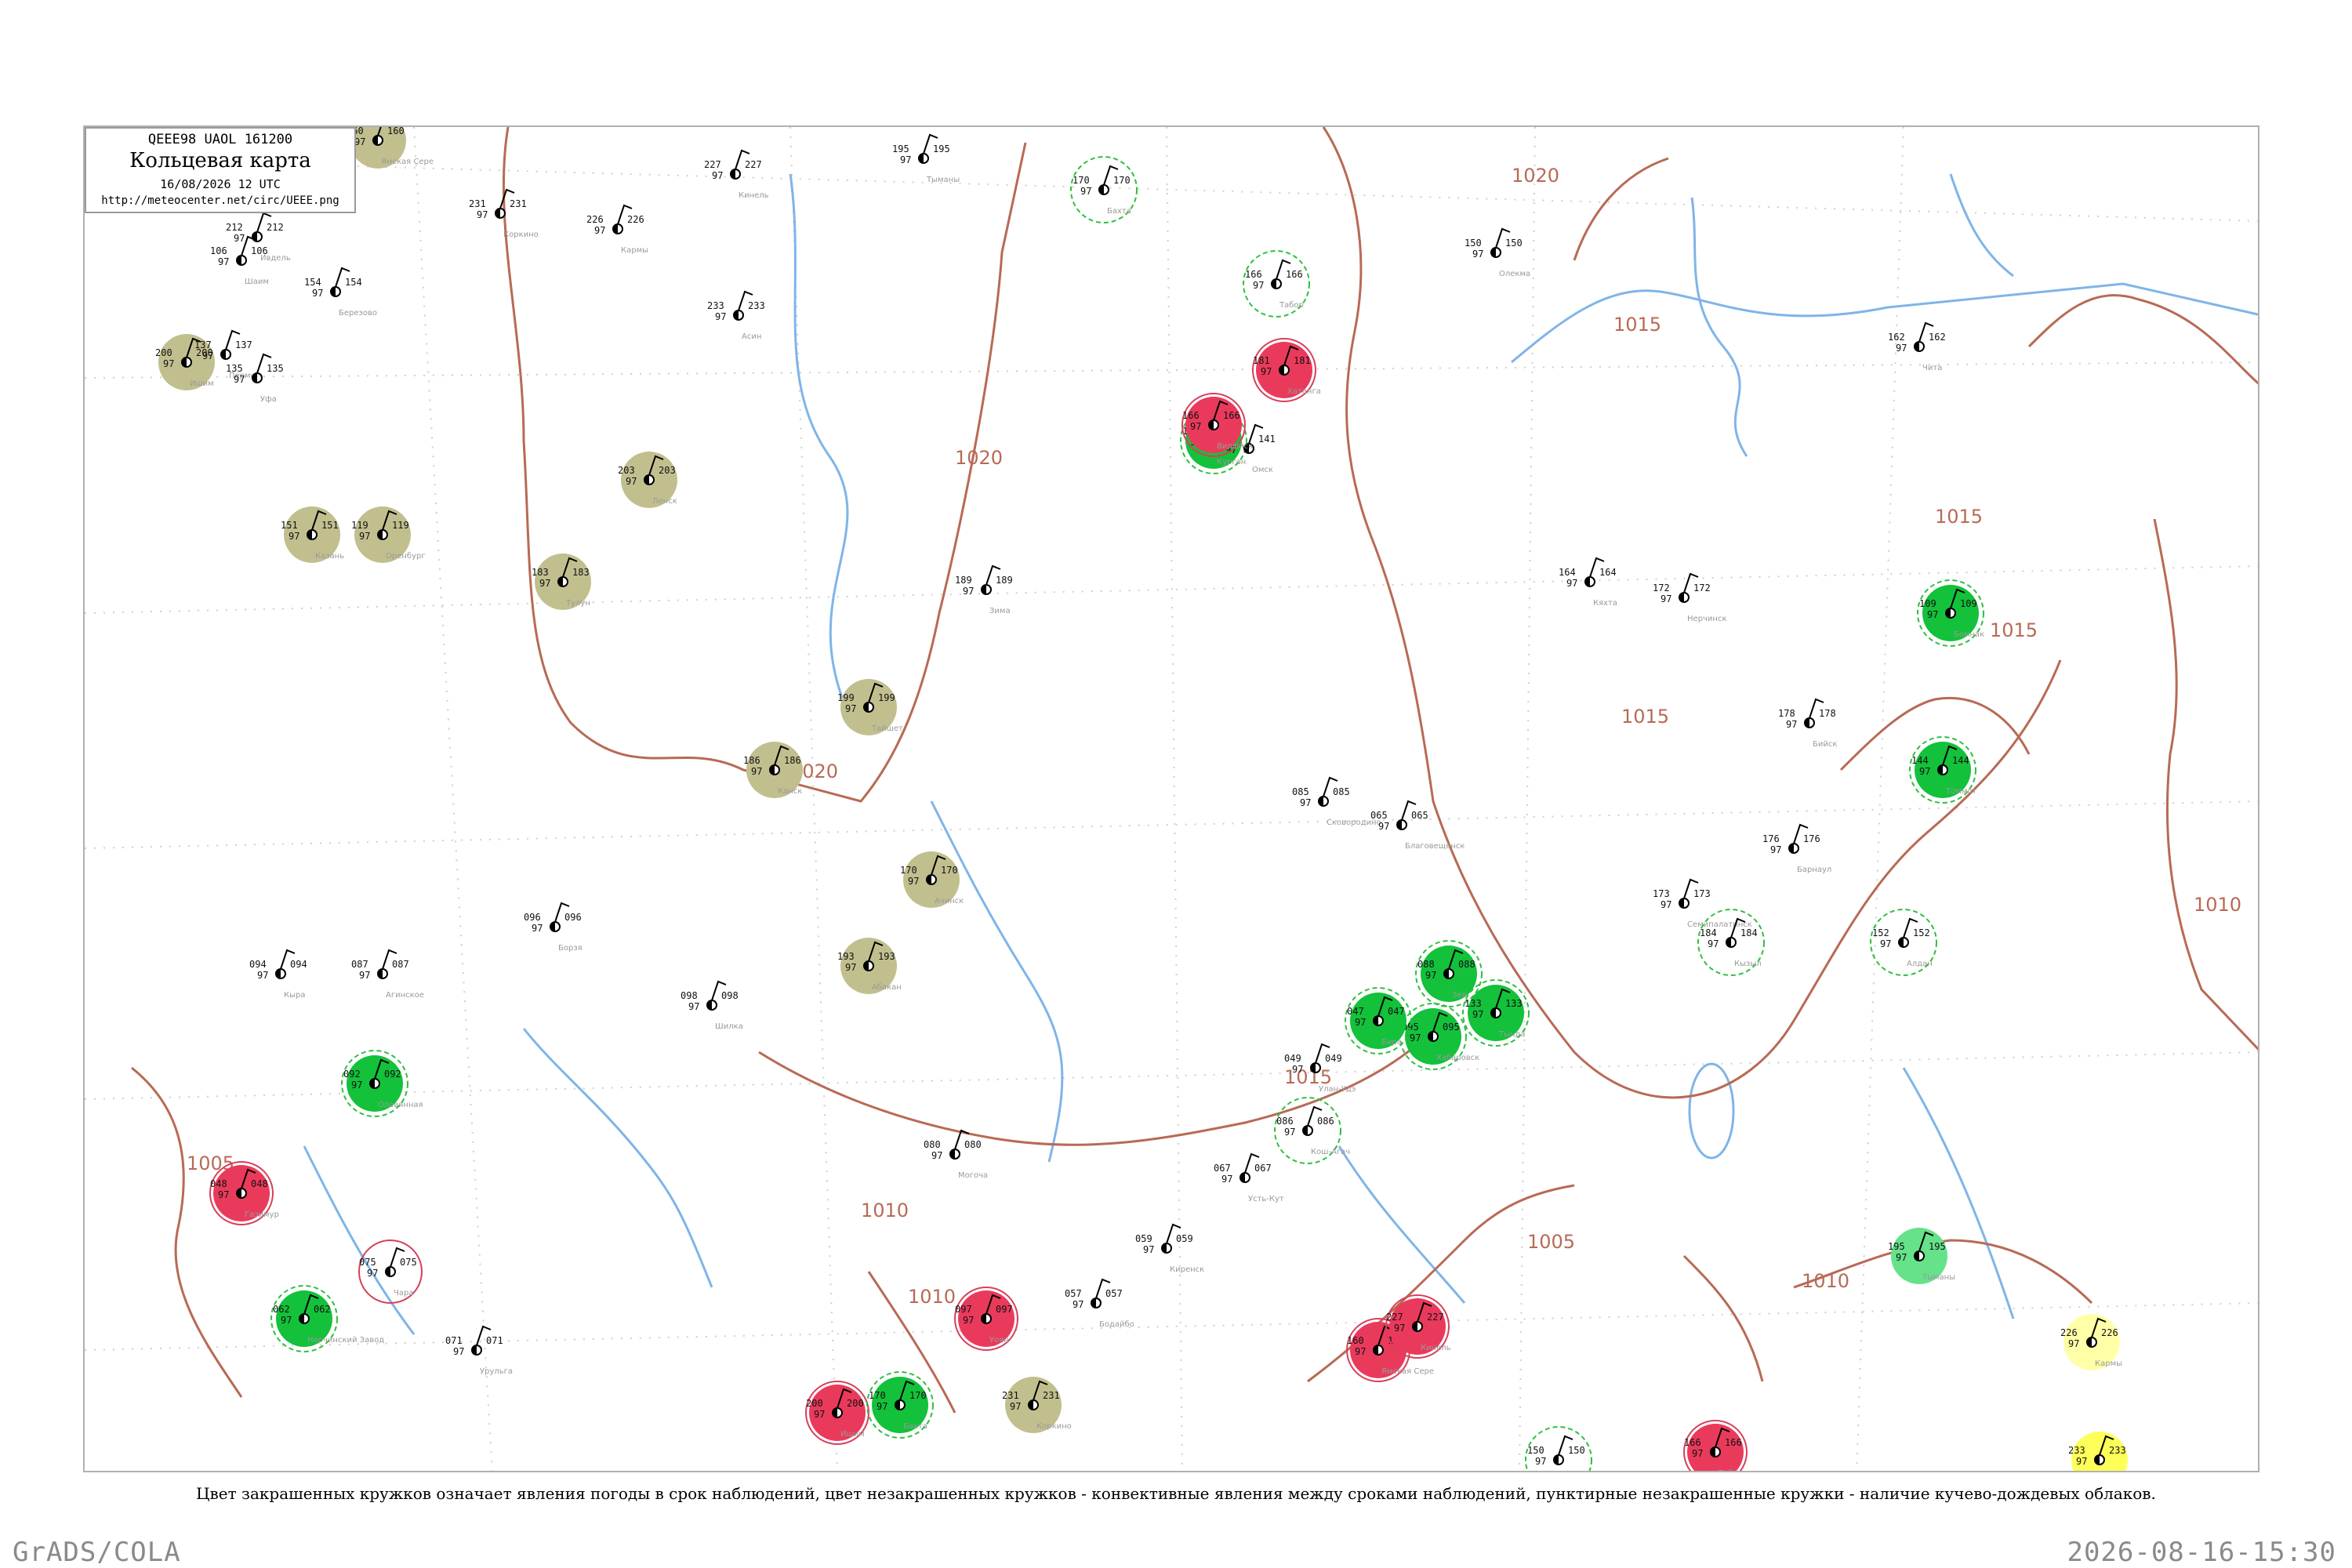  I want to click on weather-station: 10997109Бомнак, so click(1951, 613).